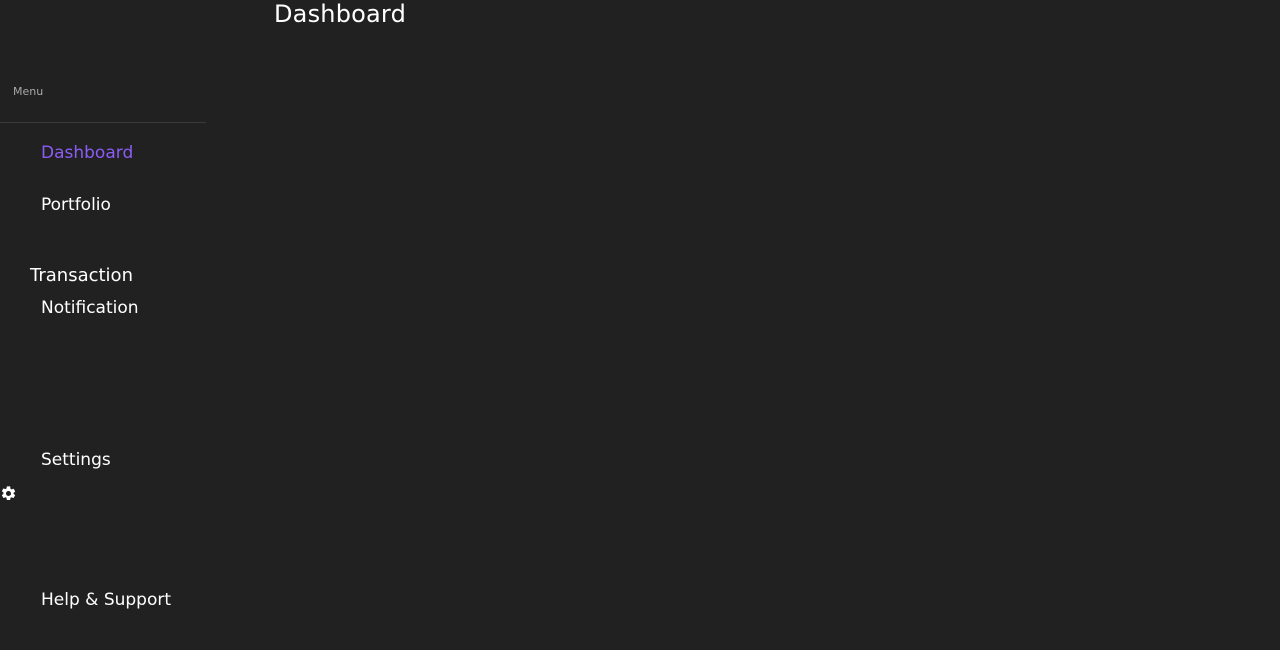 The image size is (1280, 650). Describe the element at coordinates (106, 600) in the screenshot. I see `sidebar-item-help-support: Help & Support` at that location.